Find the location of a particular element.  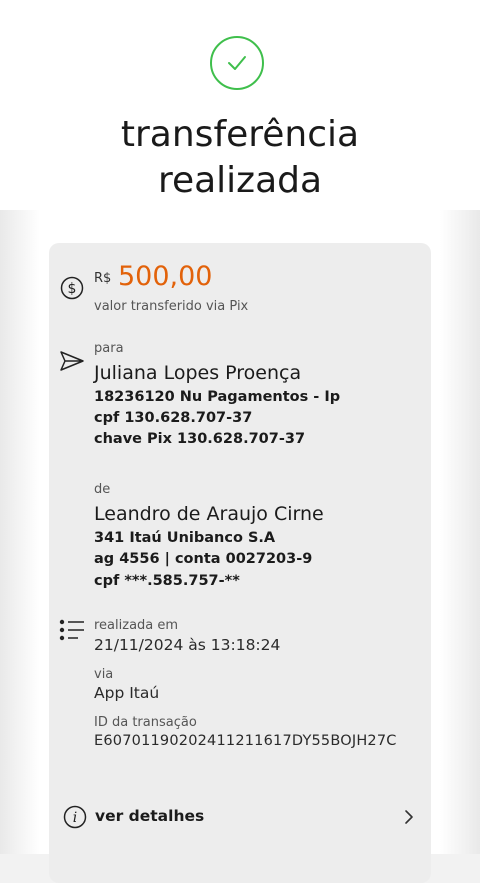

amount-caption: valor transferido via Pix is located at coordinates (171, 306).